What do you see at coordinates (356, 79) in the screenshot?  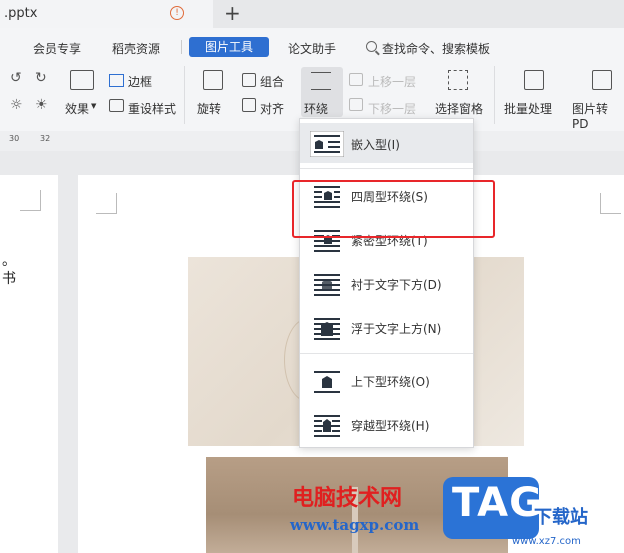 I see `bring-forward-icon` at bounding box center [356, 79].